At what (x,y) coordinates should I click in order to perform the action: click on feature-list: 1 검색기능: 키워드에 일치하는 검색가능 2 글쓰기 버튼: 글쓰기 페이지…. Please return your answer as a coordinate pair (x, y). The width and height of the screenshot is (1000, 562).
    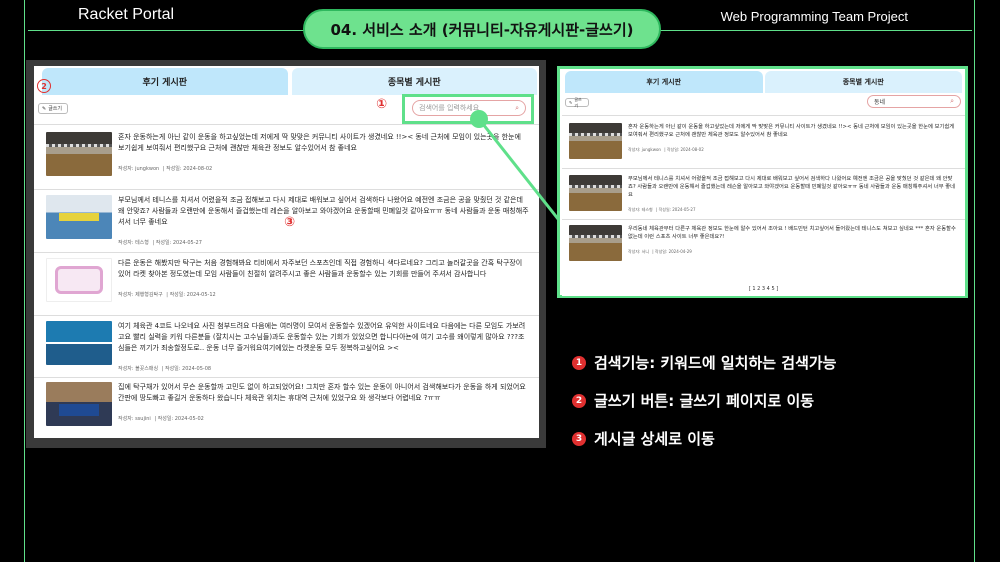
    Looking at the image, I should click on (704, 409).